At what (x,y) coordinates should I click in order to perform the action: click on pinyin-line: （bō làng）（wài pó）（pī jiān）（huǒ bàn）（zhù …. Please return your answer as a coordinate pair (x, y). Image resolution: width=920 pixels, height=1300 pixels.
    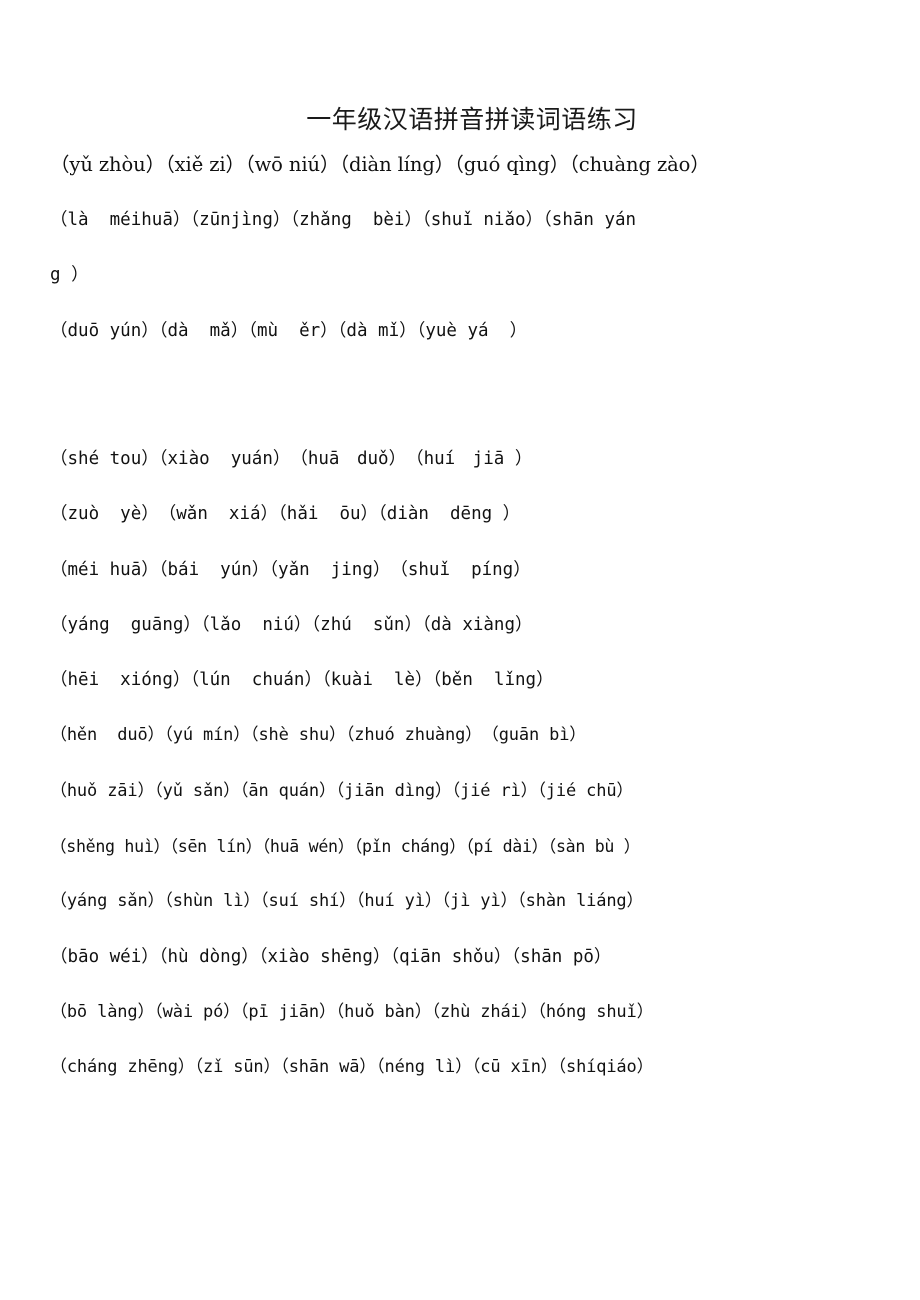
    Looking at the image, I should click on (352, 1011).